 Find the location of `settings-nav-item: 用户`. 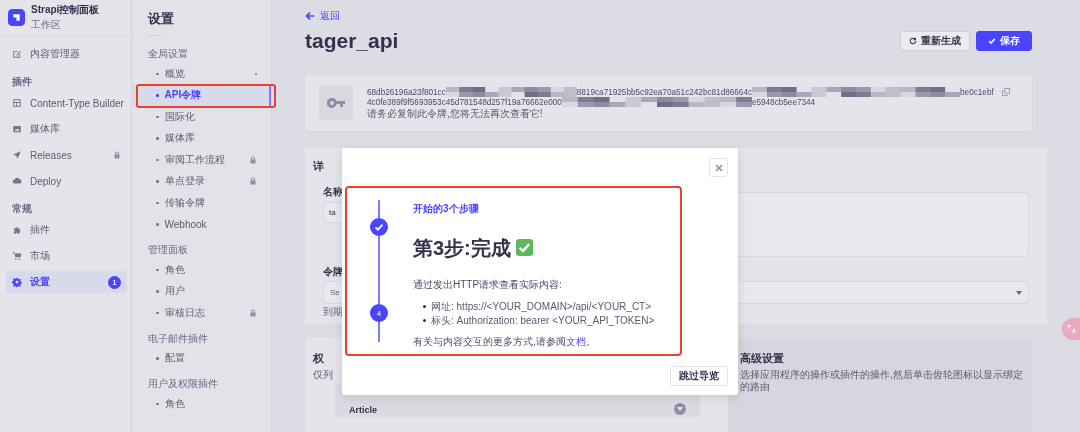

settings-nav-item: 用户 is located at coordinates (201, 291).